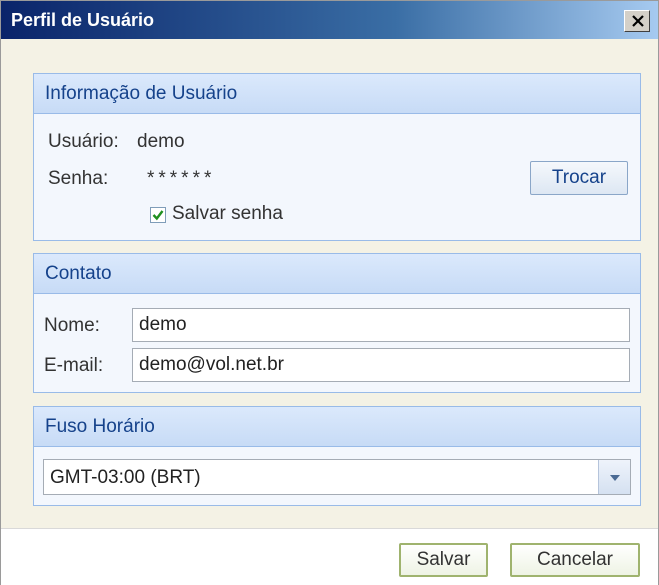 This screenshot has height=585, width=659. Describe the element at coordinates (337, 94) in the screenshot. I see `user-info-header: Informação de Usuário` at that location.